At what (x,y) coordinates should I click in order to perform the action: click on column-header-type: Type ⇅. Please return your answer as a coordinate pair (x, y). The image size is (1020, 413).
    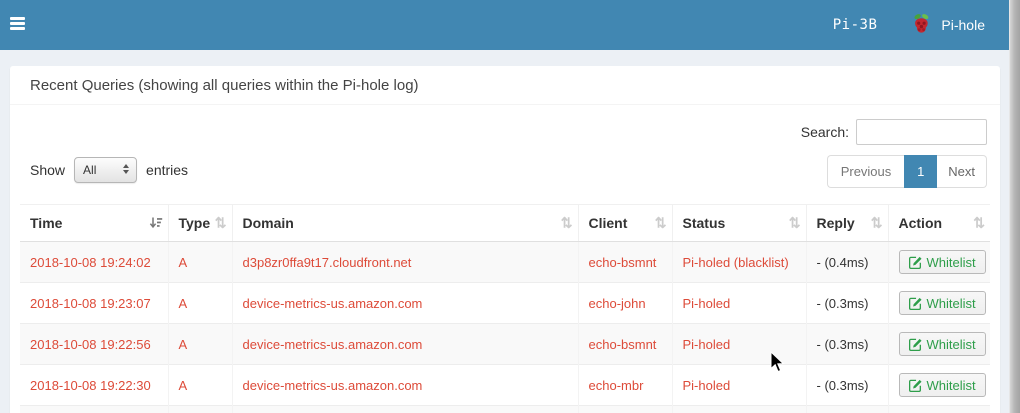
    Looking at the image, I should click on (200, 223).